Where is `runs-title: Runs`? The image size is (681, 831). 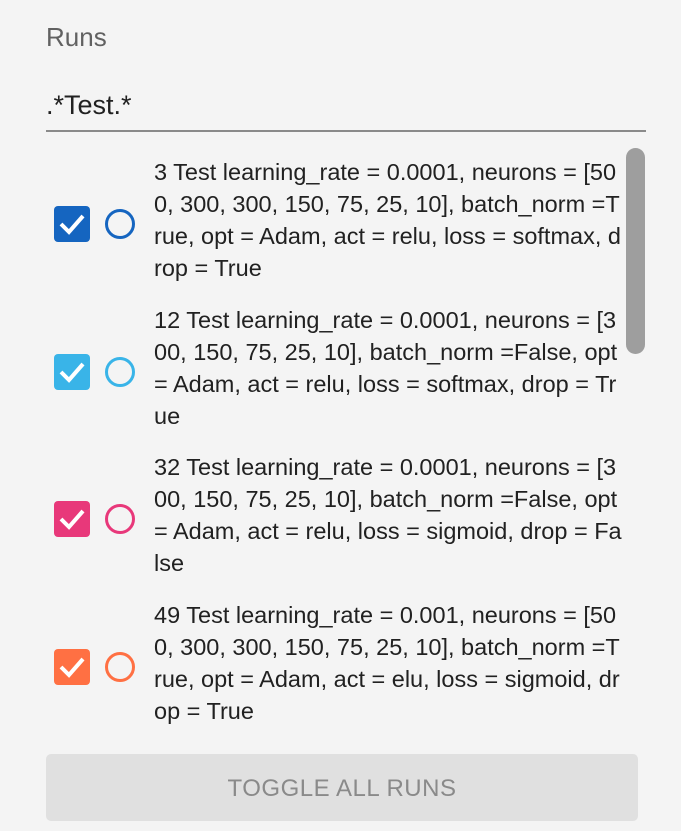 runs-title: Runs is located at coordinates (76, 37).